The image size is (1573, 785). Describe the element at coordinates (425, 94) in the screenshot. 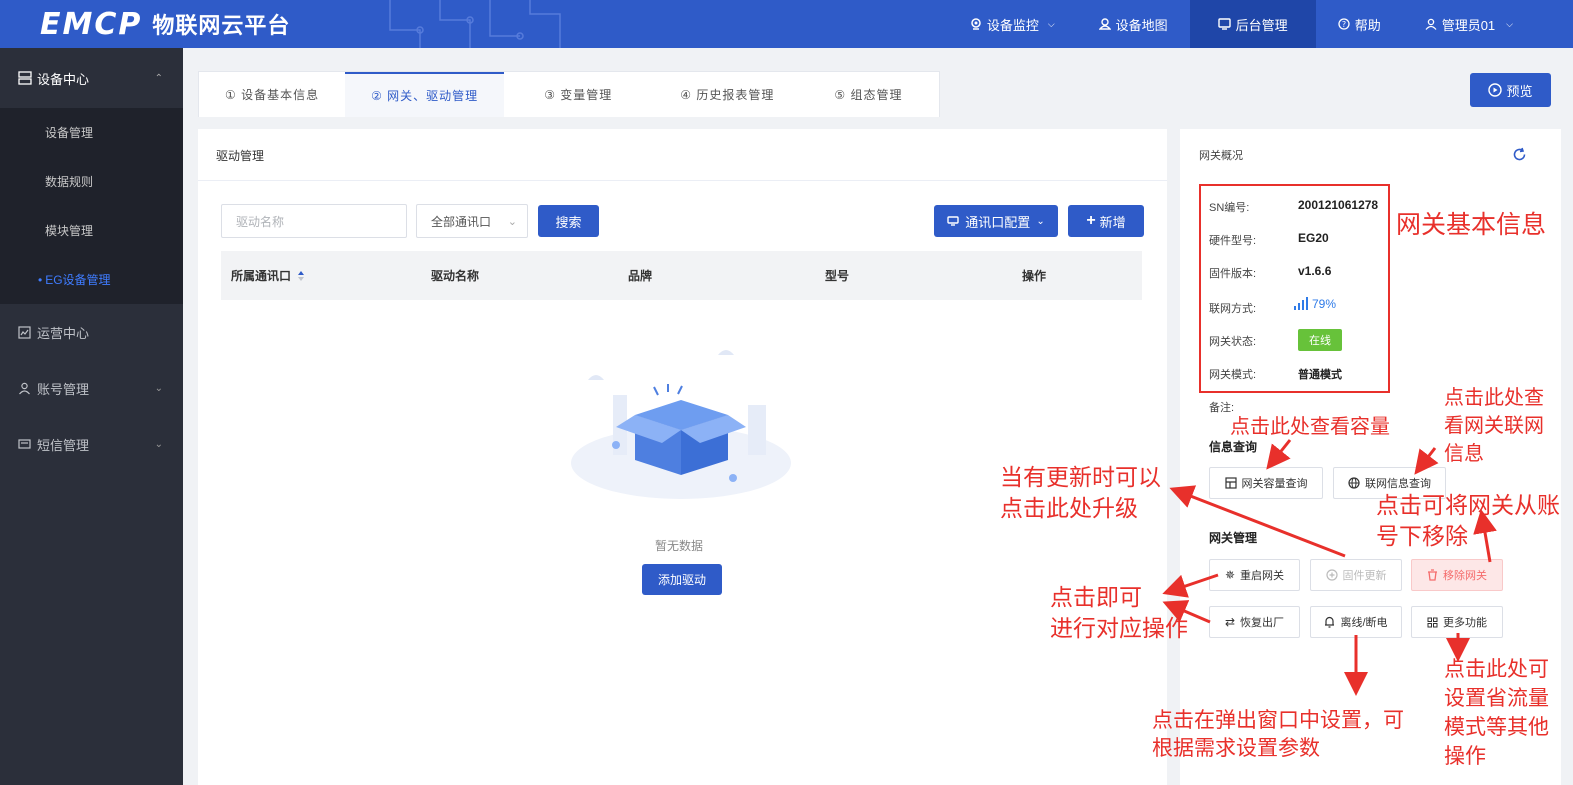

I see `tab-gateway-driver: ② 网关、驱动管理` at that location.